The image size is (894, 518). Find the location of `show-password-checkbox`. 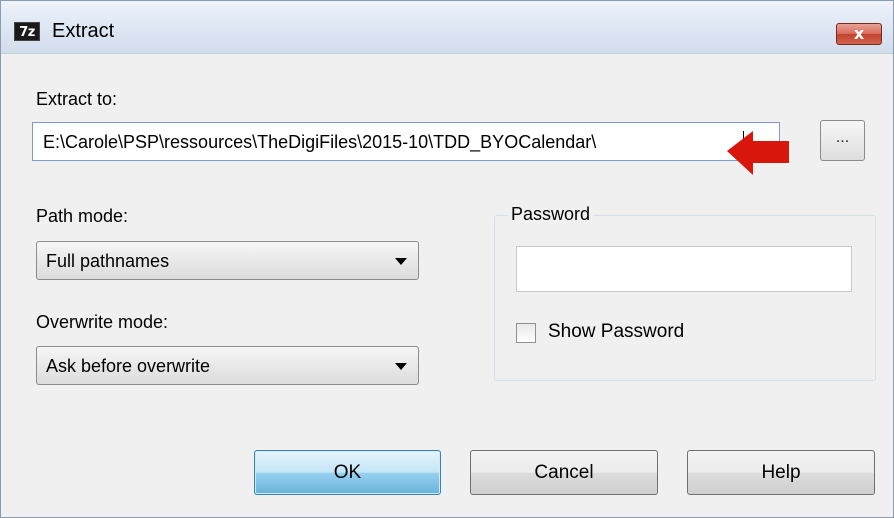

show-password-checkbox is located at coordinates (526, 333).